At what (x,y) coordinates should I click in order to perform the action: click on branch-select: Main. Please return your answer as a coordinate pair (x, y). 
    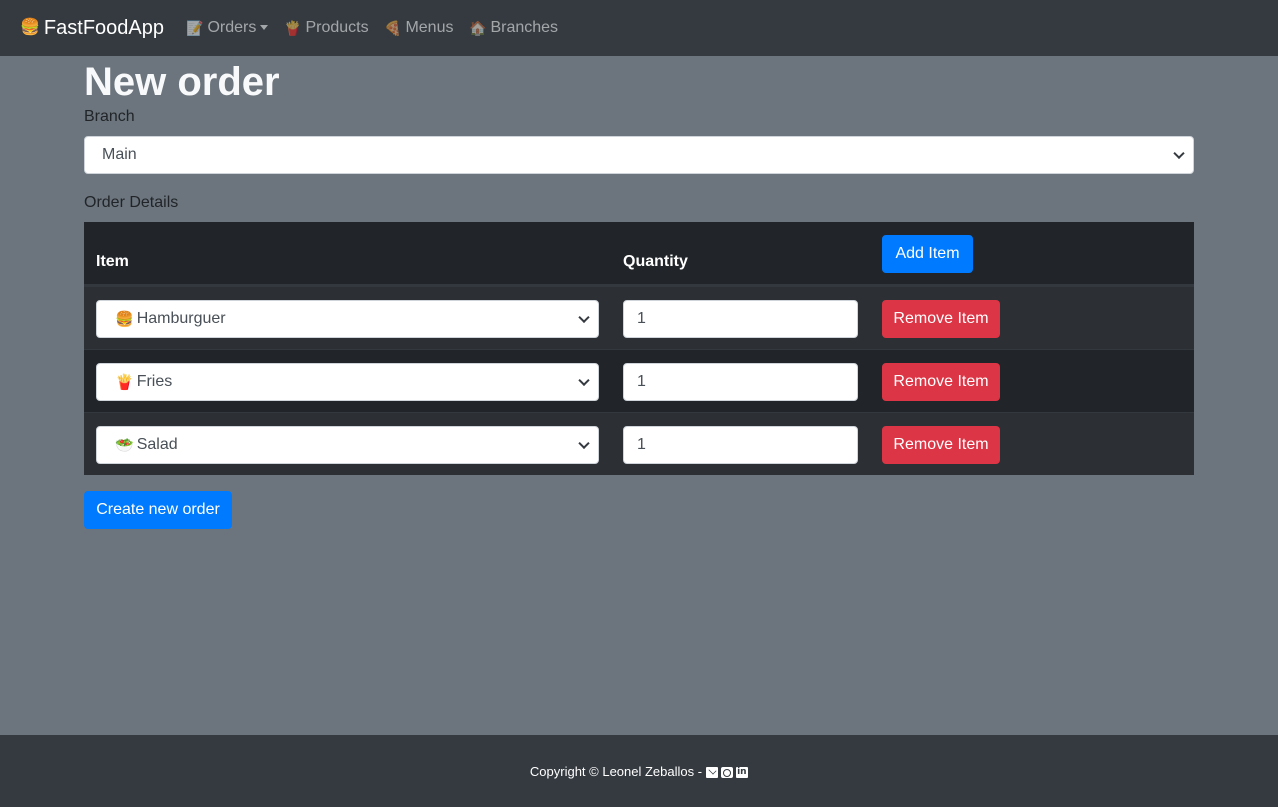
    Looking at the image, I should click on (639, 155).